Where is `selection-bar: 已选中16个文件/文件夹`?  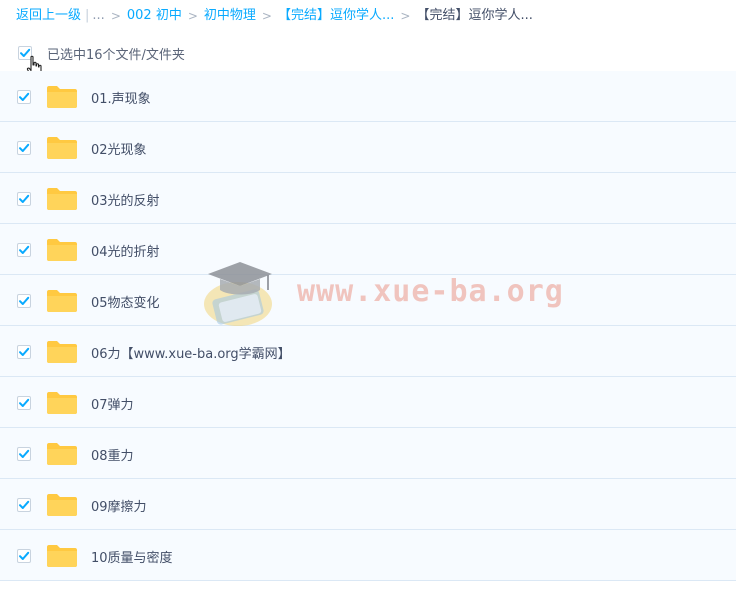
selection-bar: 已选中16个文件/文件夹 is located at coordinates (368, 53).